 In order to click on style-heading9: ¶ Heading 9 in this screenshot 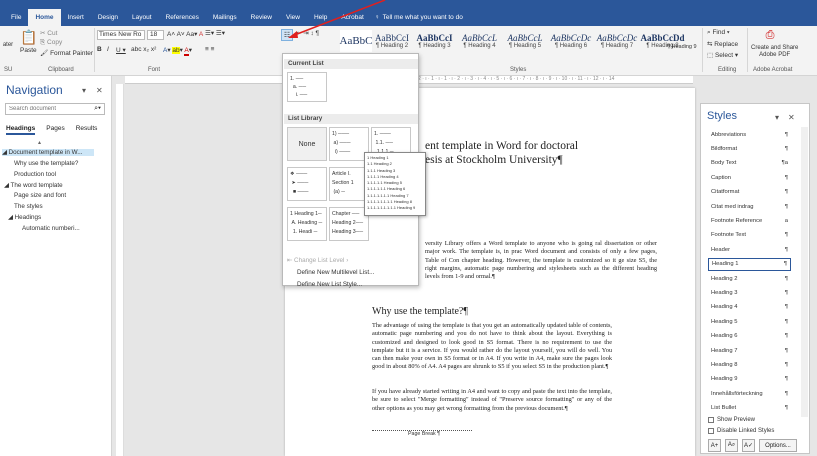, I will do `click(682, 47)`.